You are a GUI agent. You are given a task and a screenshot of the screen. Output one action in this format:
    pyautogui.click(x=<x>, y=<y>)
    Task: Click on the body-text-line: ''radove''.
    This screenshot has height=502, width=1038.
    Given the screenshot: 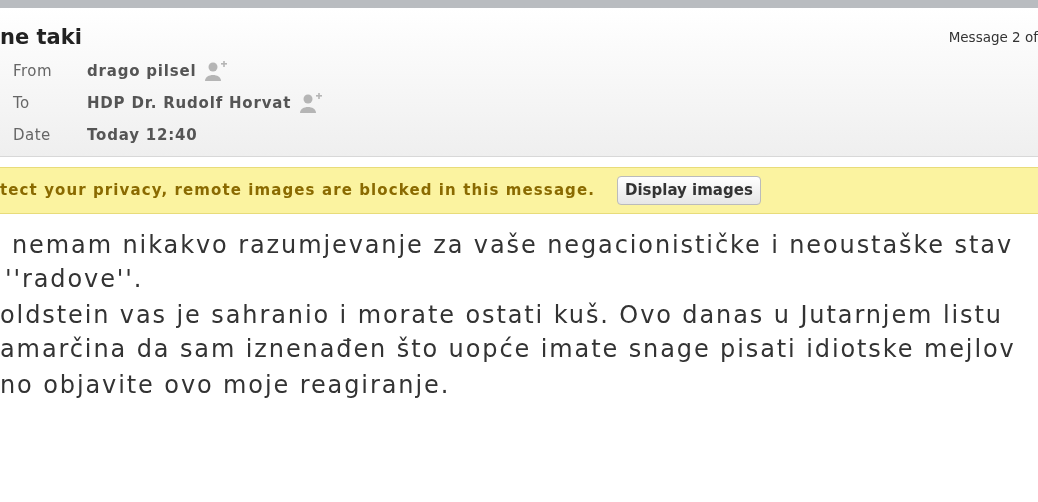 What is the action you would take?
    pyautogui.click(x=74, y=279)
    